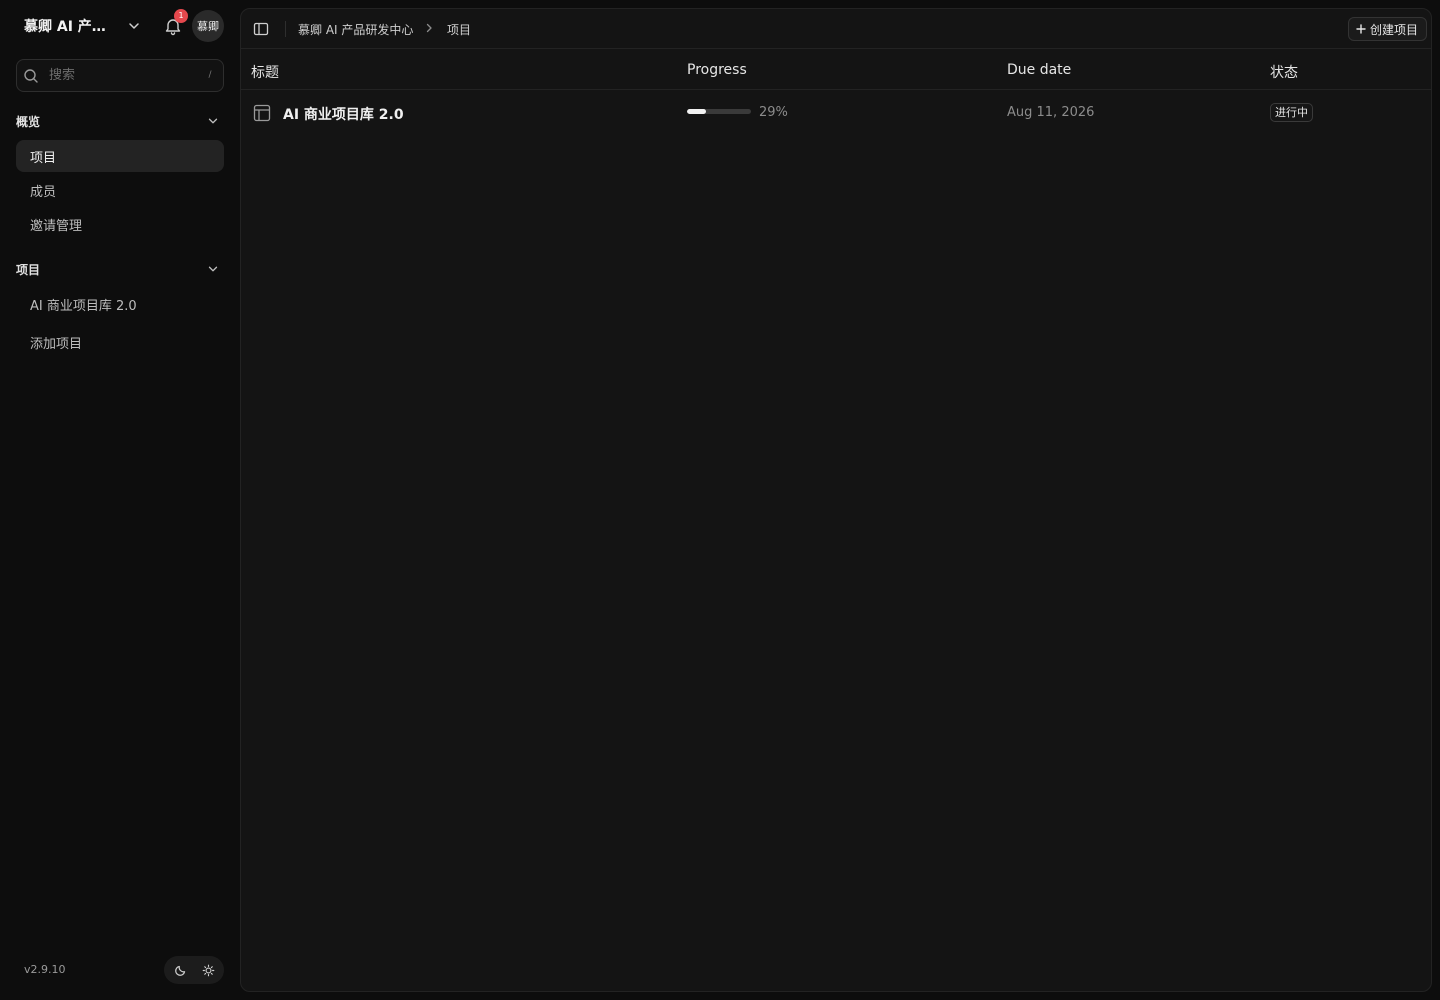 Image resolution: width=1440 pixels, height=1000 pixels. Describe the element at coordinates (285, 29) in the screenshot. I see `topbar-divider` at that location.